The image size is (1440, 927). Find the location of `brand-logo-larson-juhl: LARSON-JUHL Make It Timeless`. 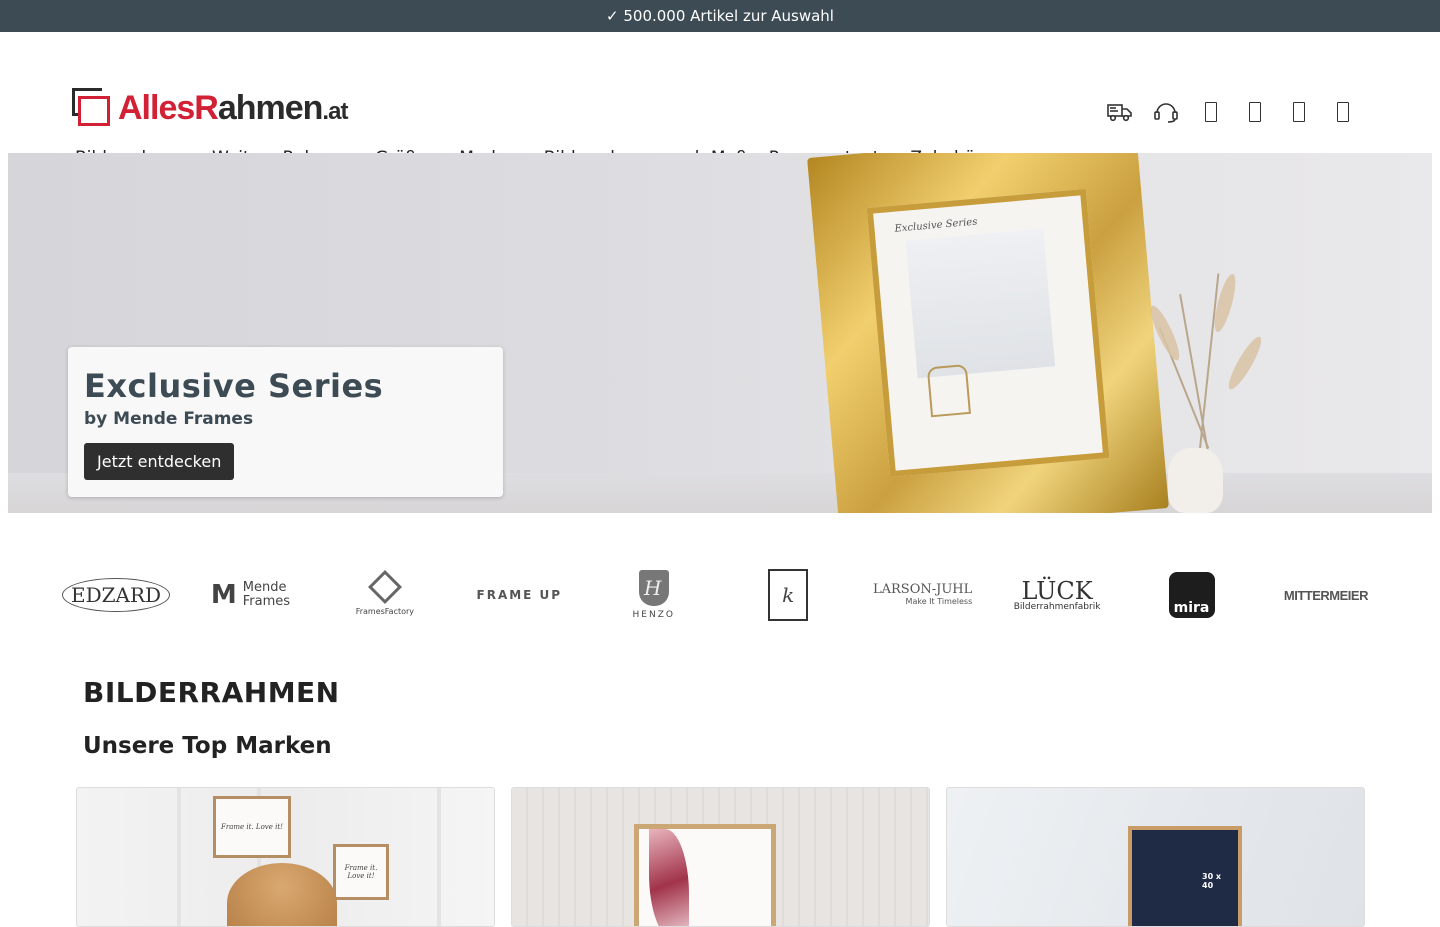

brand-logo-larson-juhl: LARSON-JUHL Make It Timeless is located at coordinates (923, 595).